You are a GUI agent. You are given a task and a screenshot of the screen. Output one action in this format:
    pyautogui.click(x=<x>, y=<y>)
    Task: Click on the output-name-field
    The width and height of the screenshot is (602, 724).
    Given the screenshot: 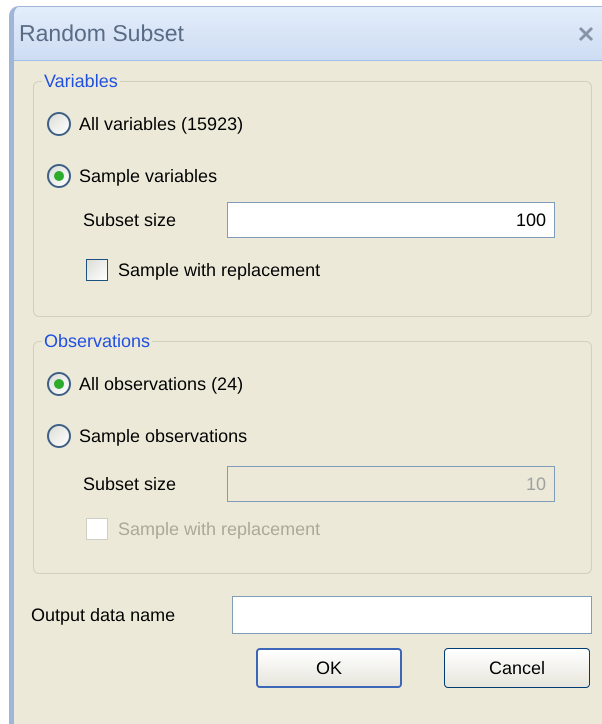 What is the action you would take?
    pyautogui.click(x=412, y=615)
    